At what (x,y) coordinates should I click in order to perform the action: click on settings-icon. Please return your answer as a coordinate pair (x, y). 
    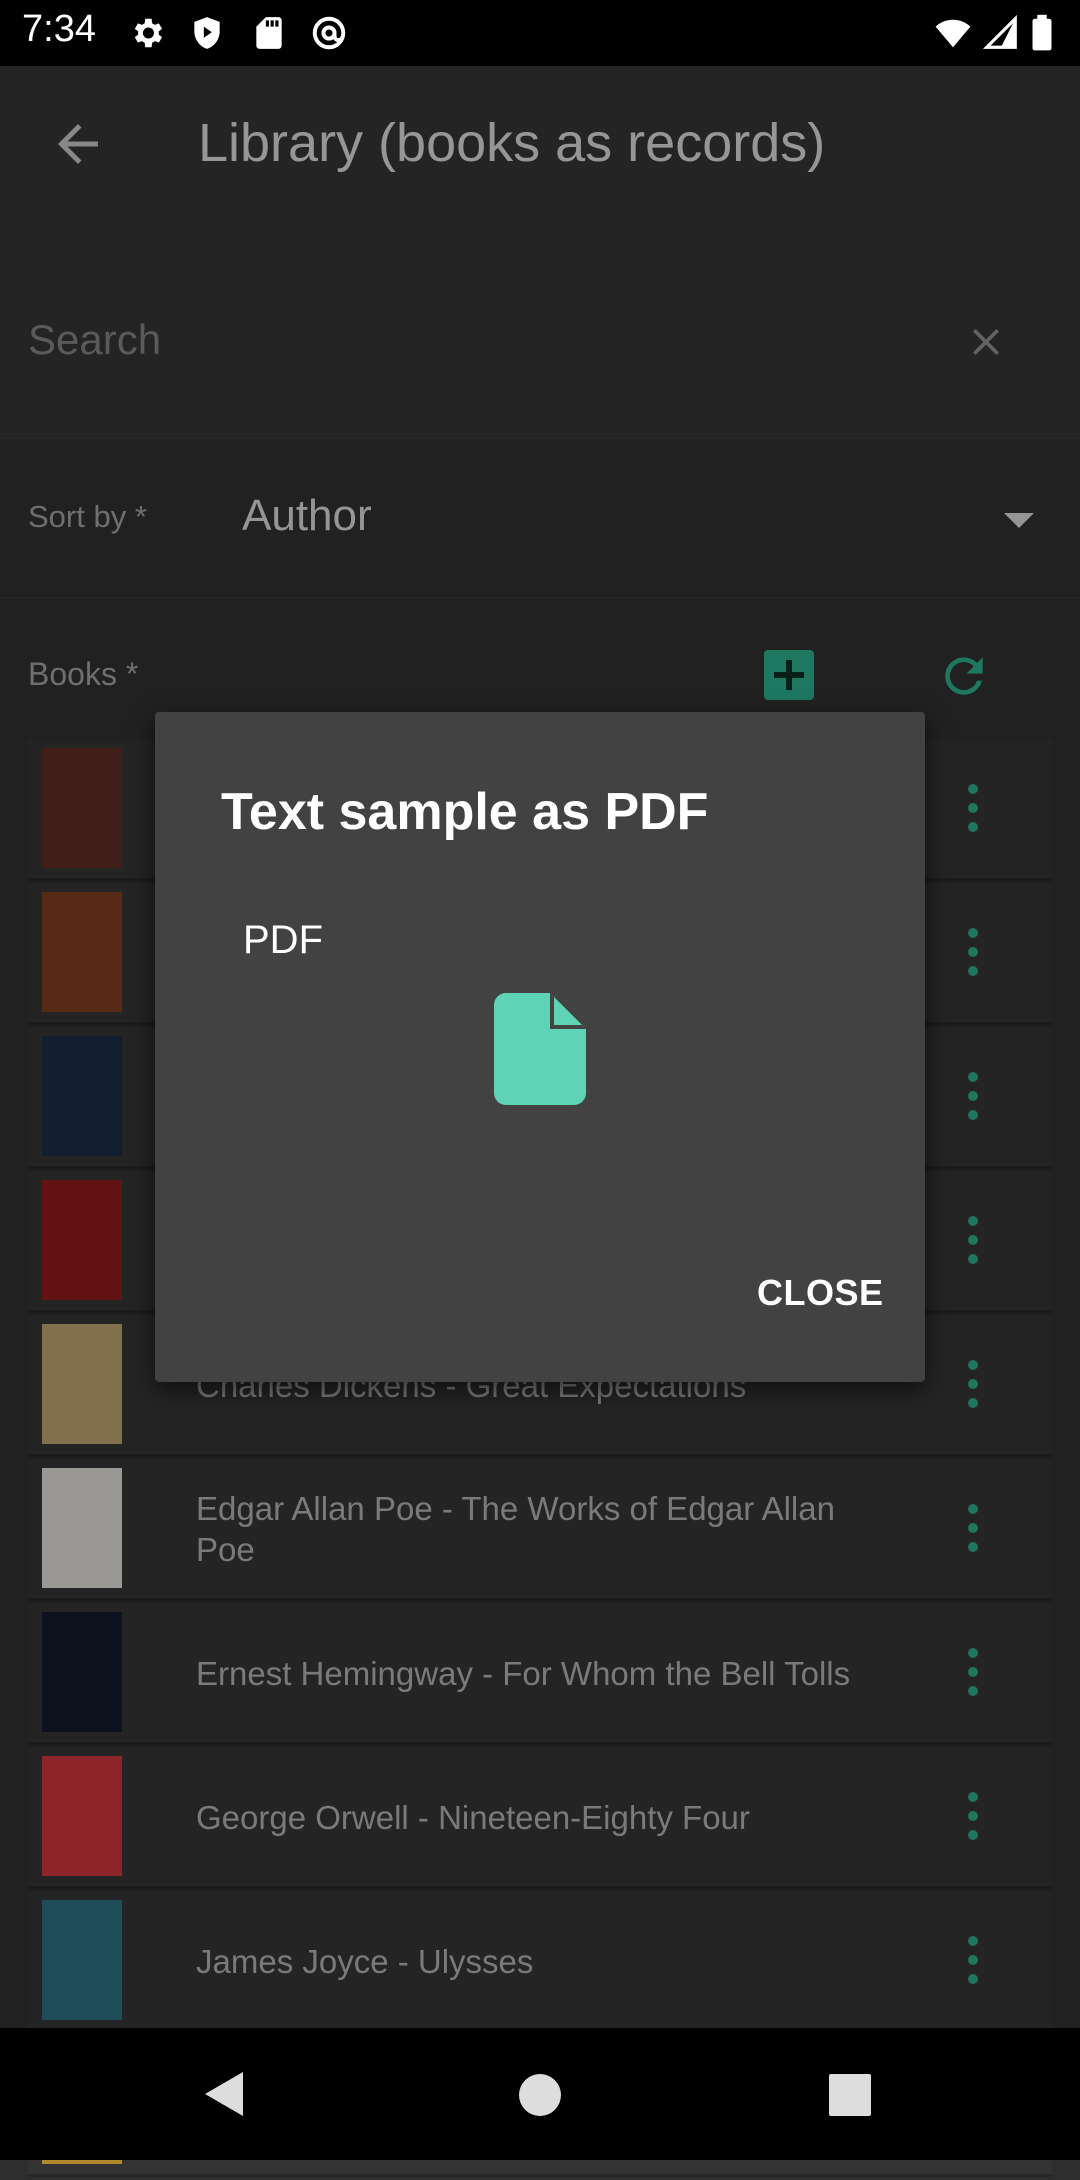
    Looking at the image, I should click on (148, 33).